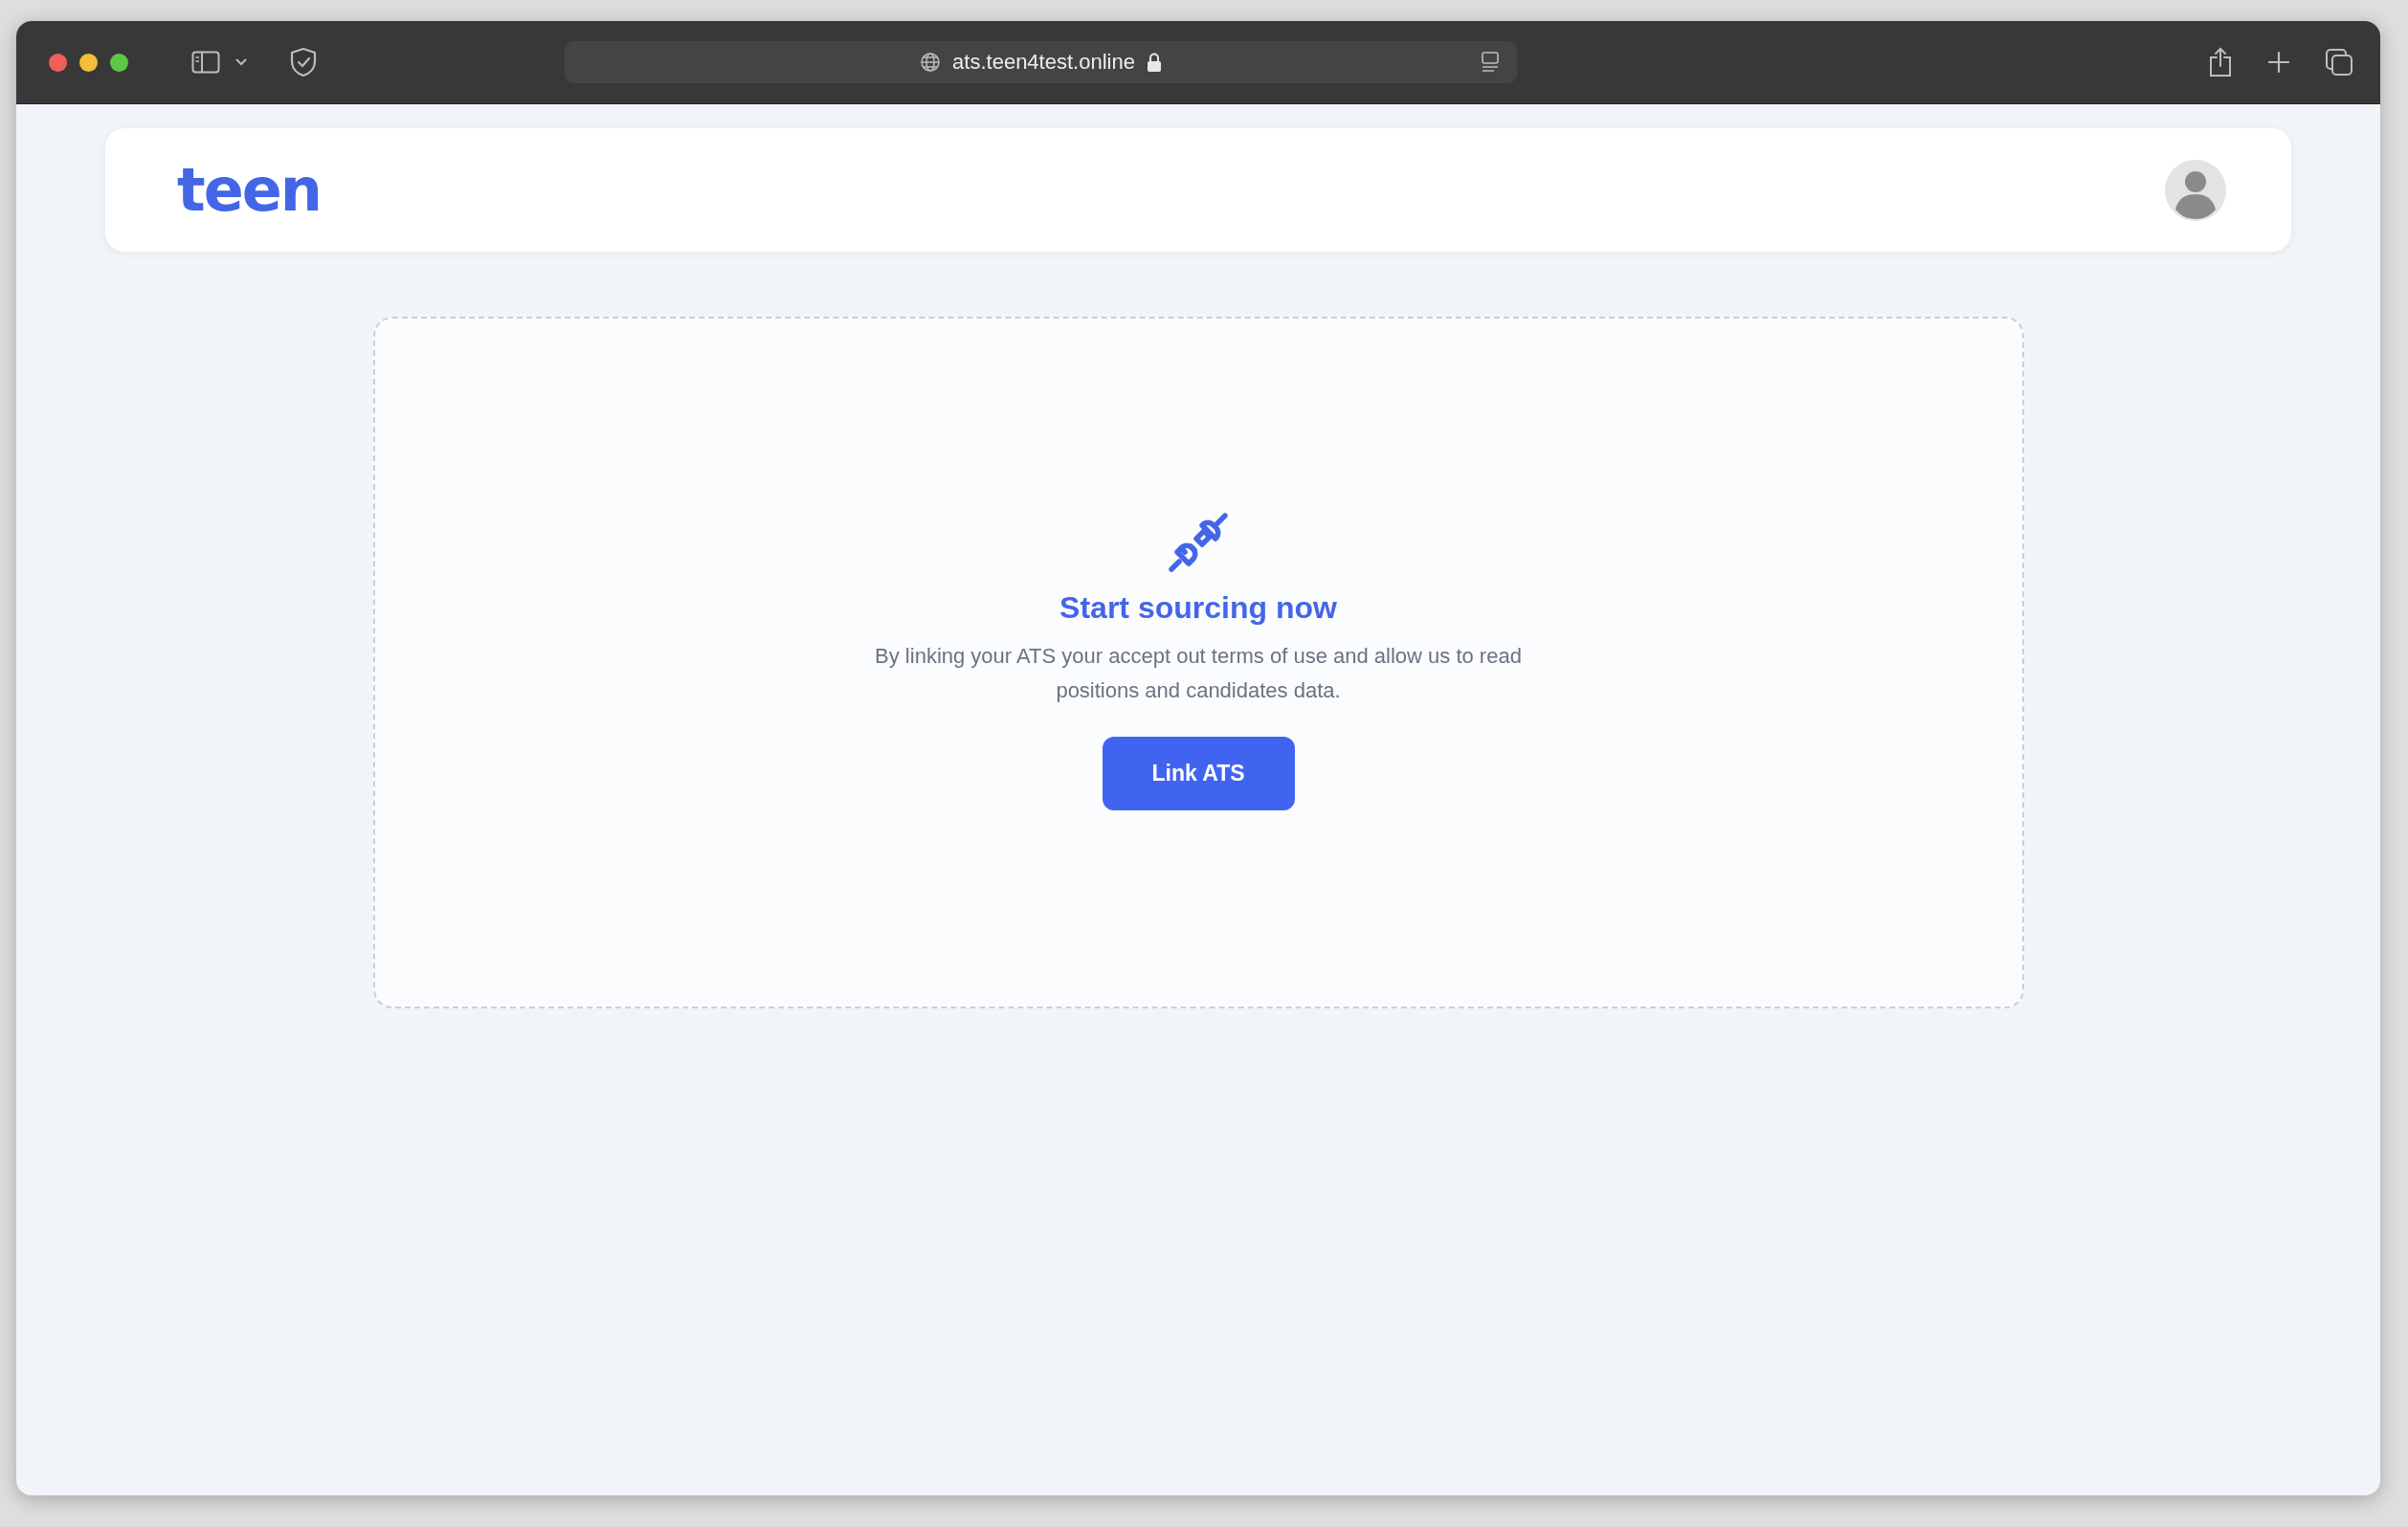 This screenshot has height=1527, width=2408. Describe the element at coordinates (931, 62) in the screenshot. I see `globe-icon` at that location.